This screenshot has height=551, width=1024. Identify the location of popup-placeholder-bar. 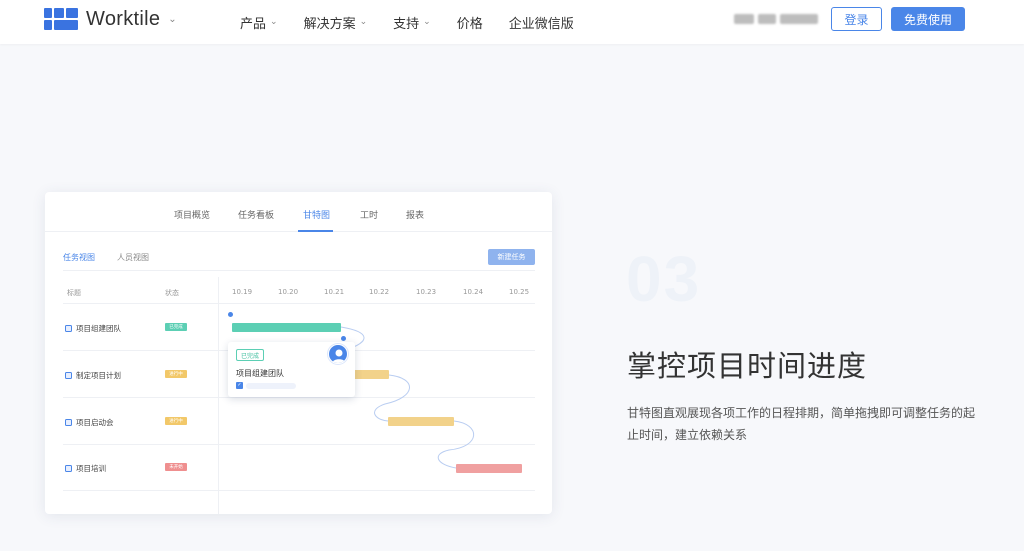
(271, 386).